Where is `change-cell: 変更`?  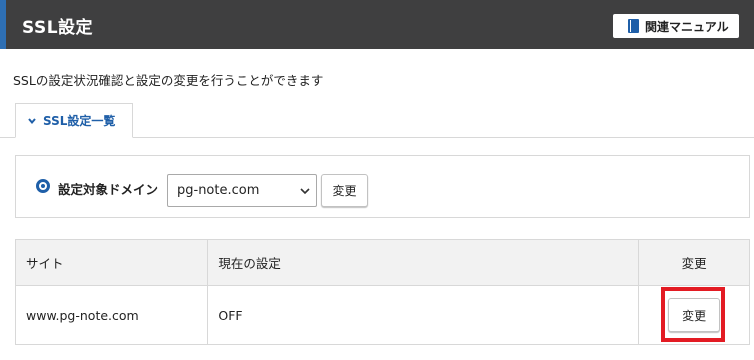
change-cell: 変更 is located at coordinates (694, 315).